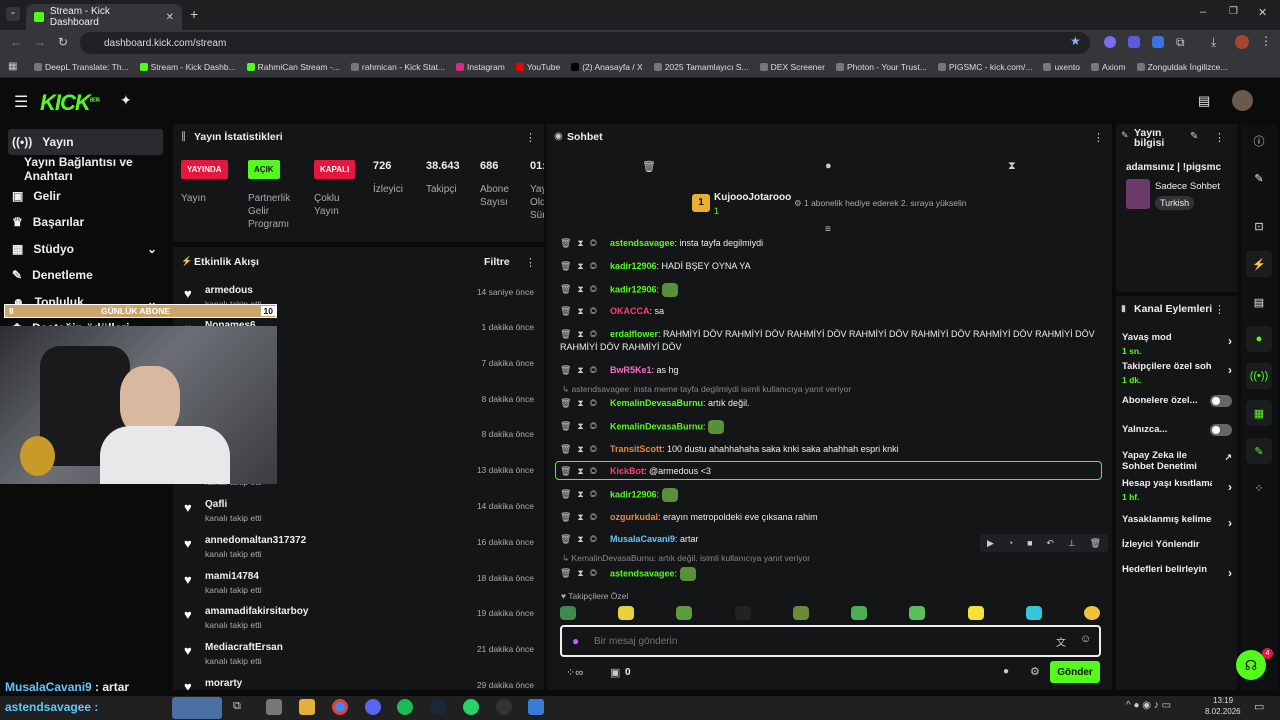  What do you see at coordinates (636, 449) in the screenshot?
I see `chat-username: TransitScott` at bounding box center [636, 449].